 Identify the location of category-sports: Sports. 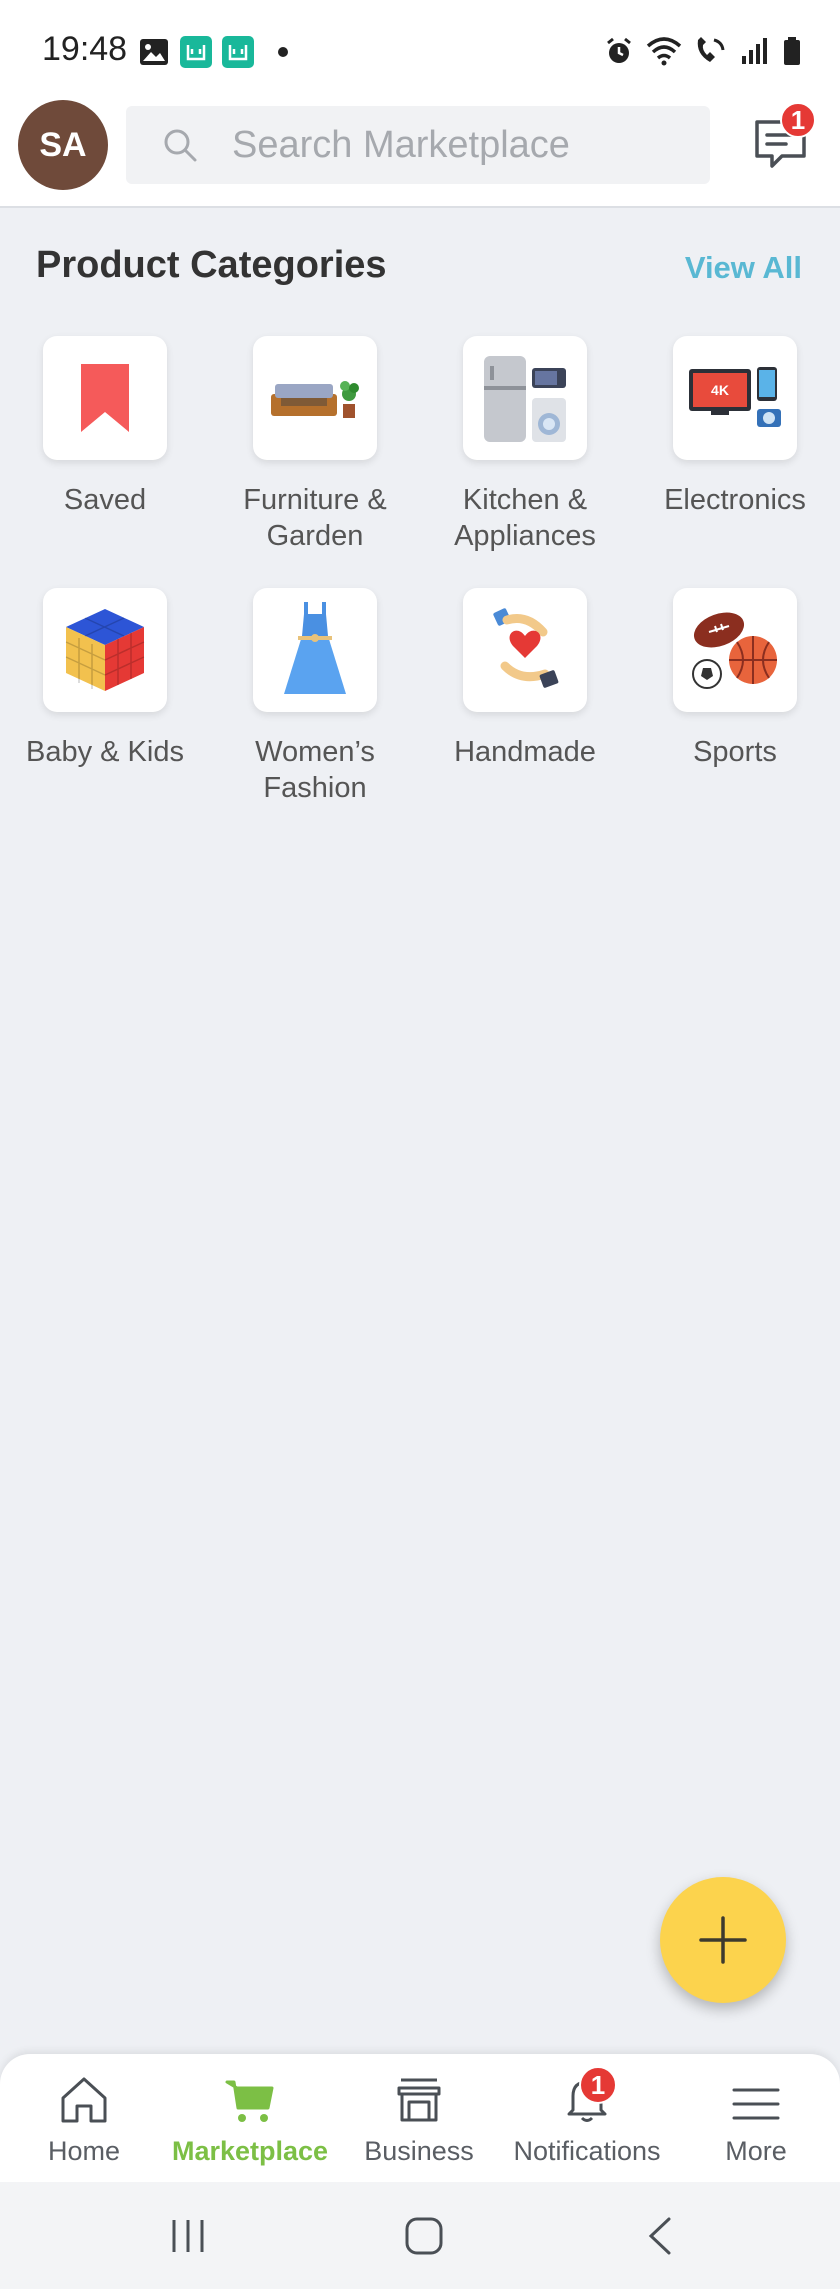
(735, 679).